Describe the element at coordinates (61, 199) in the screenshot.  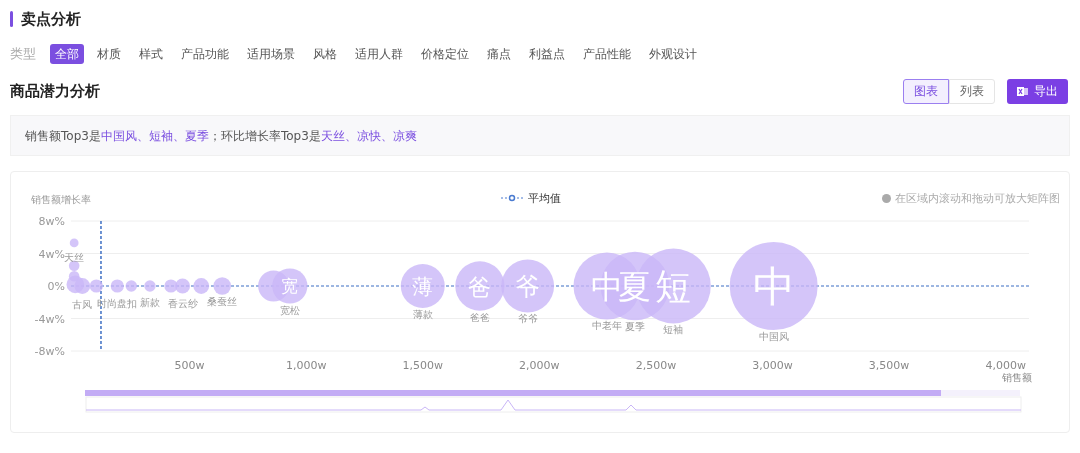
I see `y-axis-title: 销售额增长率` at that location.